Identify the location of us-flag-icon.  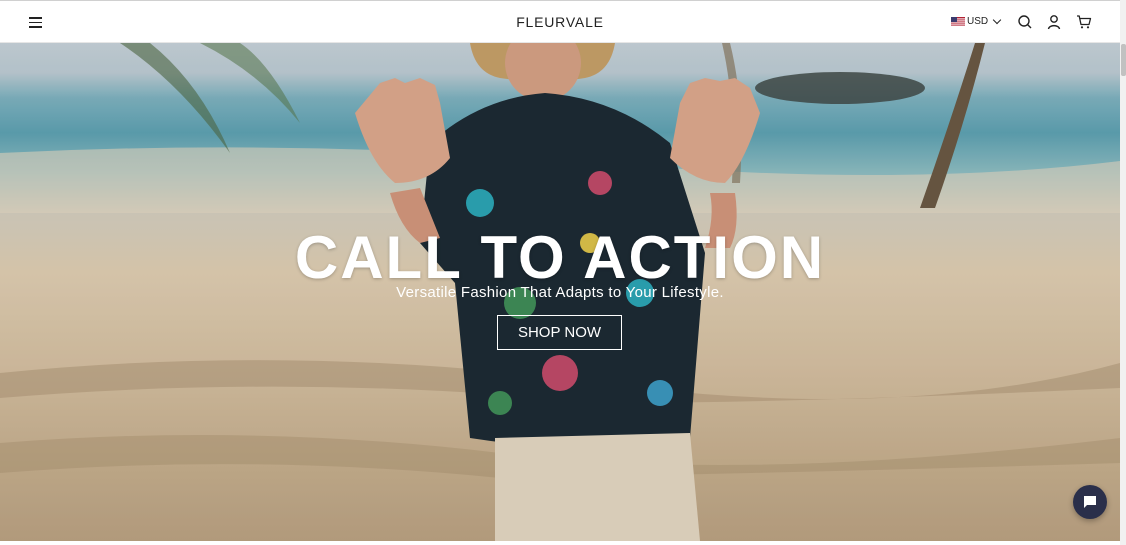
(958, 21).